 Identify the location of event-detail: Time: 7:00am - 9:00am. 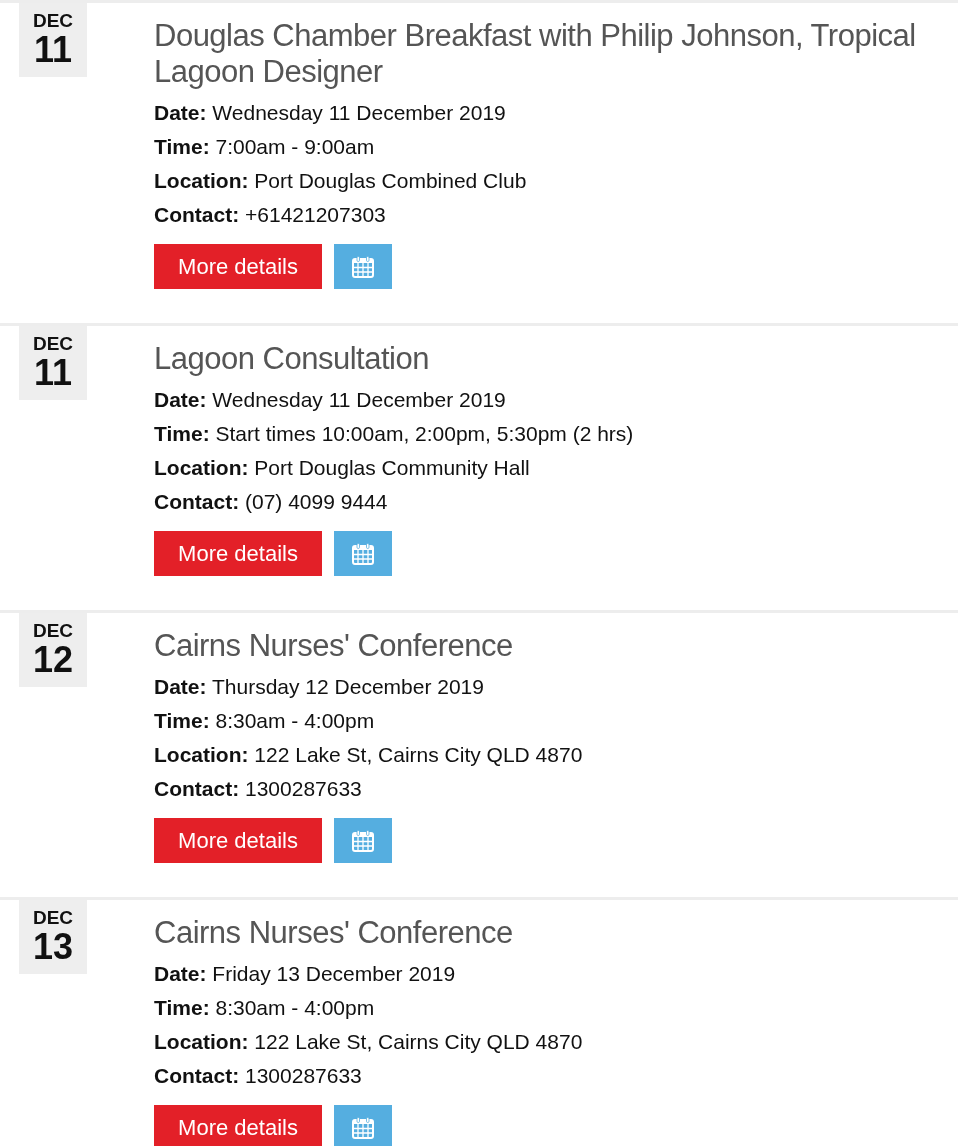
(265, 147).